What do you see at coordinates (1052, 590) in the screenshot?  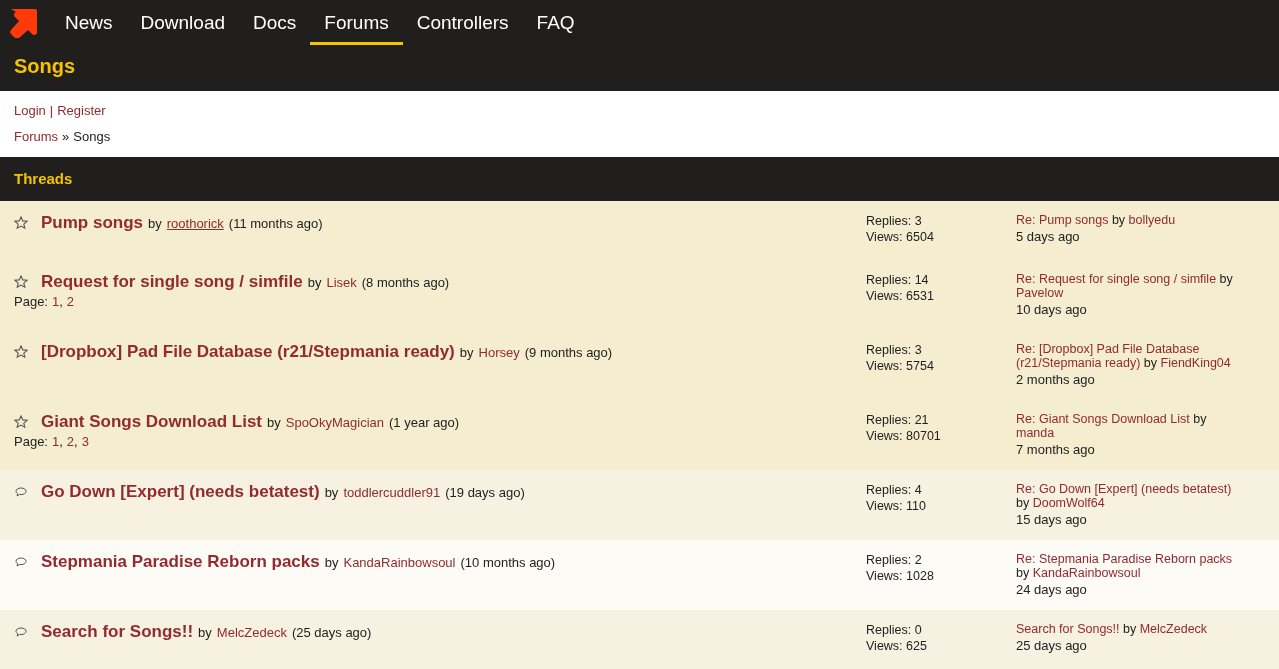 I see `last-post-date: 24 days ago` at bounding box center [1052, 590].